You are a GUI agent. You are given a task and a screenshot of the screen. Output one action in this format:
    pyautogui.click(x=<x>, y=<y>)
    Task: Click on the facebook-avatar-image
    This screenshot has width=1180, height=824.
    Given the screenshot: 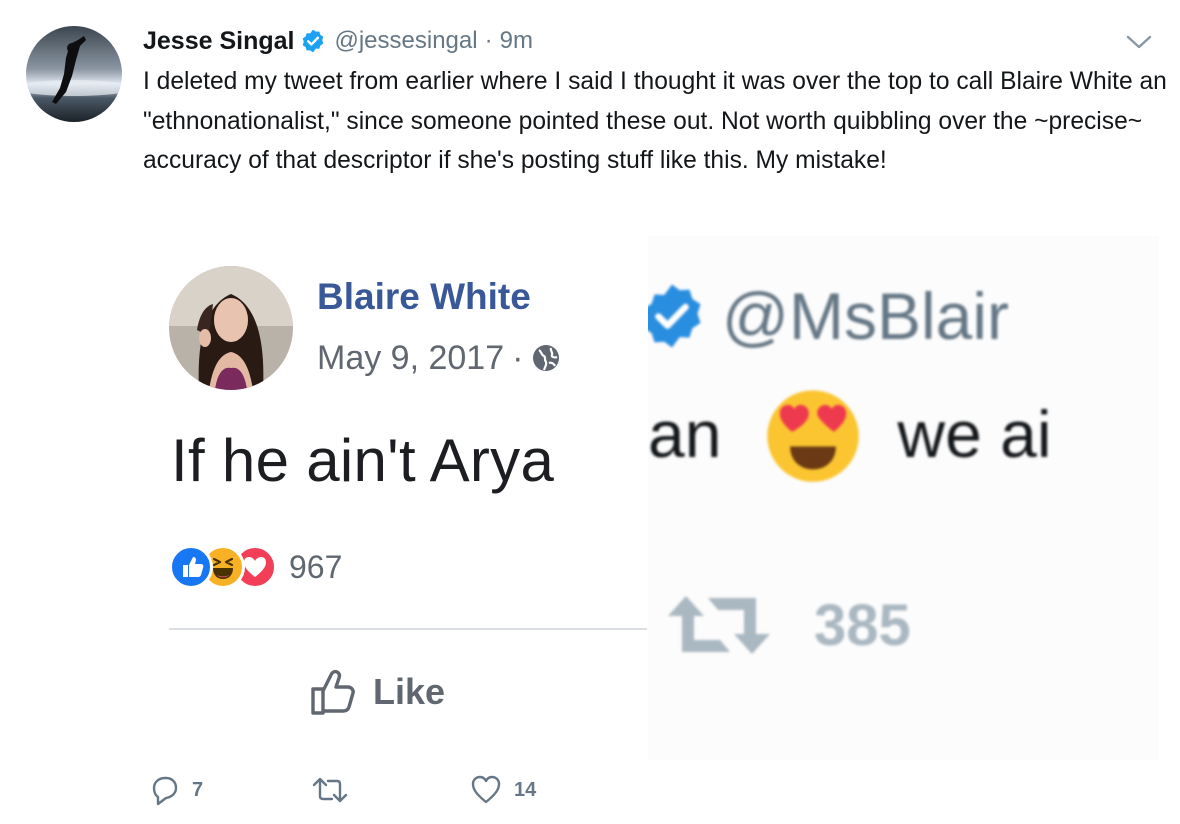 What is the action you would take?
    pyautogui.click(x=231, y=328)
    